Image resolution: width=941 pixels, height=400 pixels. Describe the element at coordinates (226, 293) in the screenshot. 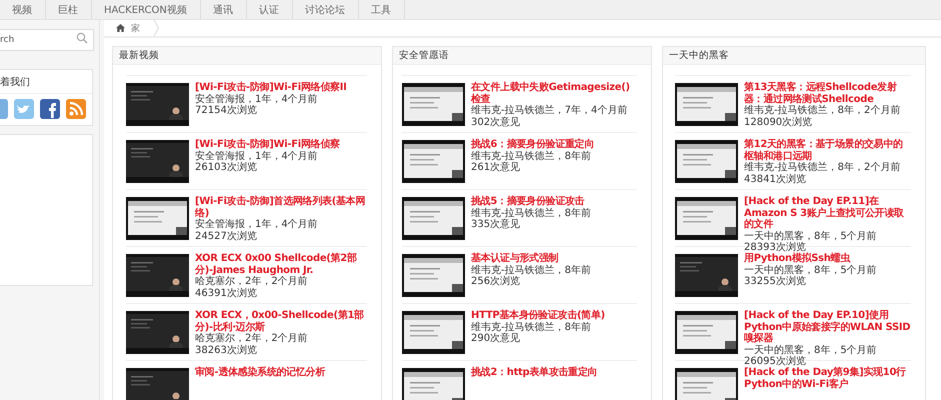

I see `view-count: 46391次浏览` at that location.